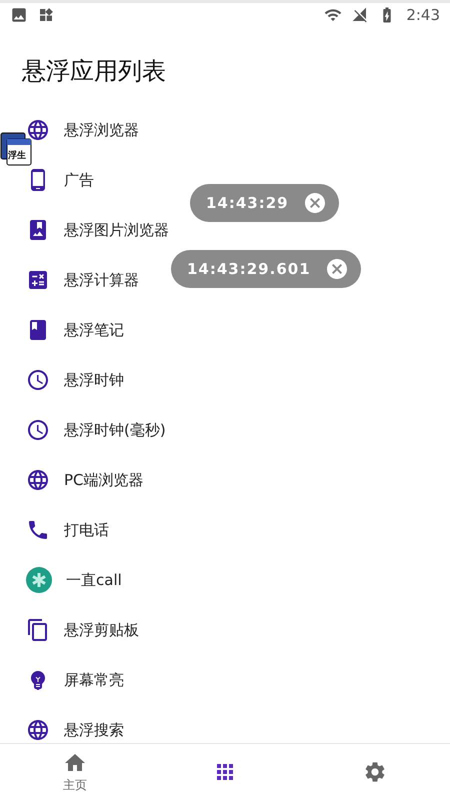  What do you see at coordinates (360, 15) in the screenshot?
I see `no-signal-icon` at bounding box center [360, 15].